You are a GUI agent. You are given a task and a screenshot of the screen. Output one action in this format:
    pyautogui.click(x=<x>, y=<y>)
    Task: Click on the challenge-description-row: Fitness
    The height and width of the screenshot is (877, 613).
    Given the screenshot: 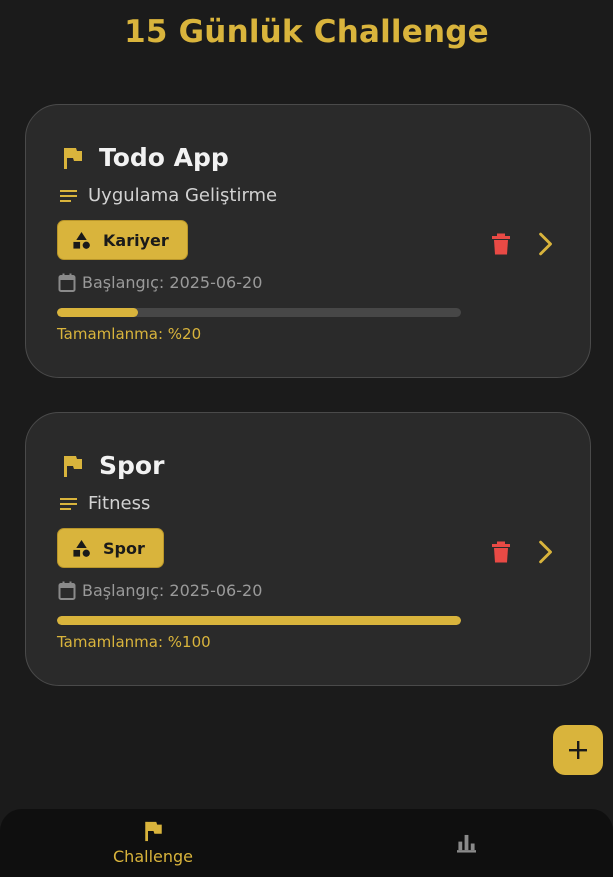 What is the action you would take?
    pyautogui.click(x=105, y=503)
    